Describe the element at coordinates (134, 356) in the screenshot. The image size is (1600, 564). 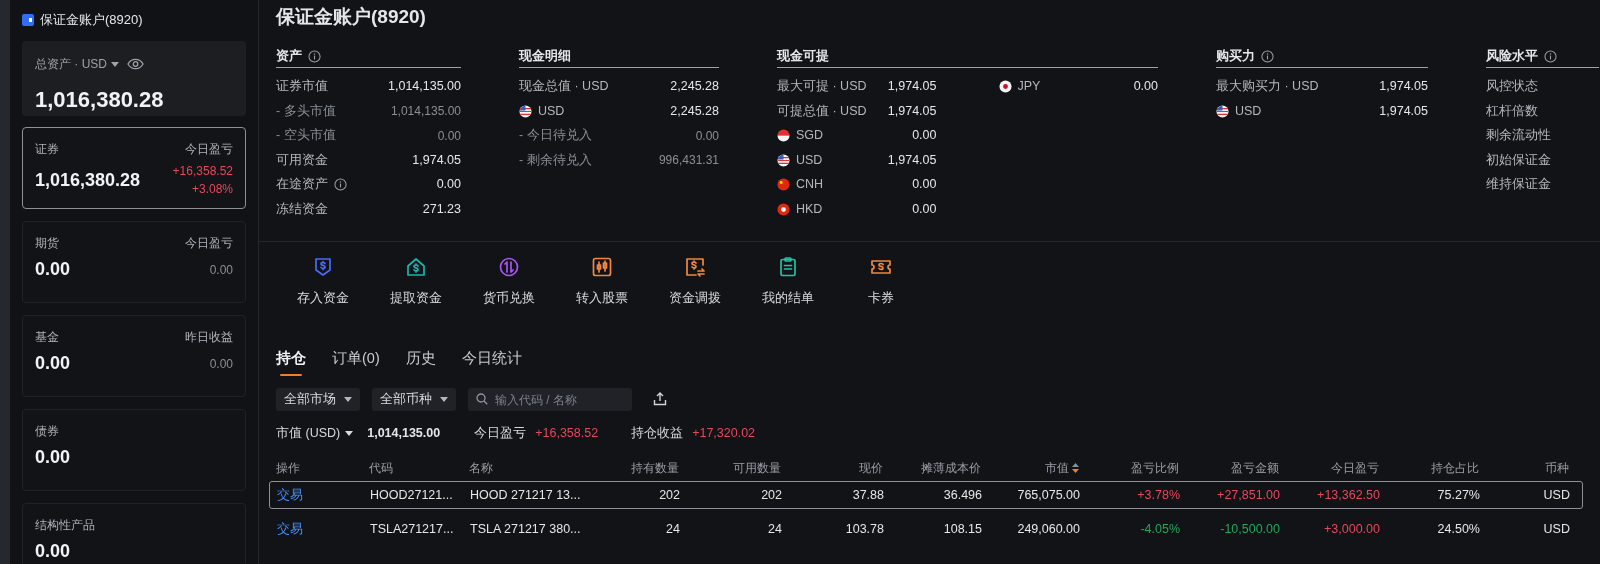
I see `asset-card: 基金 昨日收益 0.00 0.00` at that location.